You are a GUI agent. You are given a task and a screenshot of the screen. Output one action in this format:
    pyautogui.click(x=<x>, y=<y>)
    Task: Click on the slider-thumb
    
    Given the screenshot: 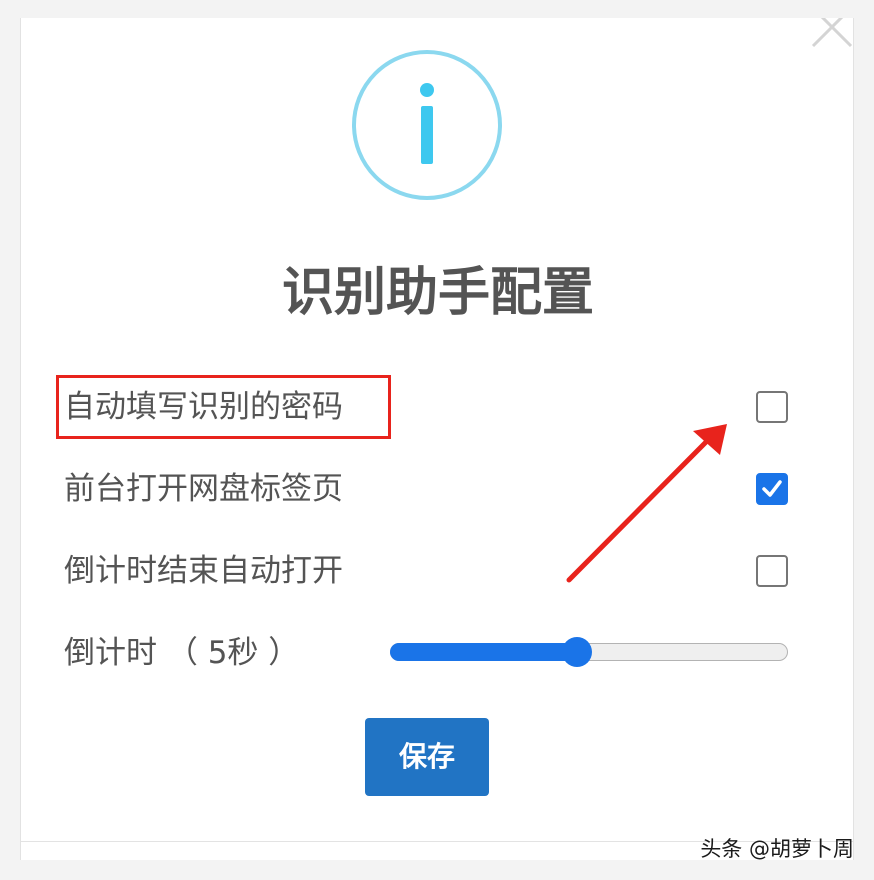 What is the action you would take?
    pyautogui.click(x=577, y=652)
    